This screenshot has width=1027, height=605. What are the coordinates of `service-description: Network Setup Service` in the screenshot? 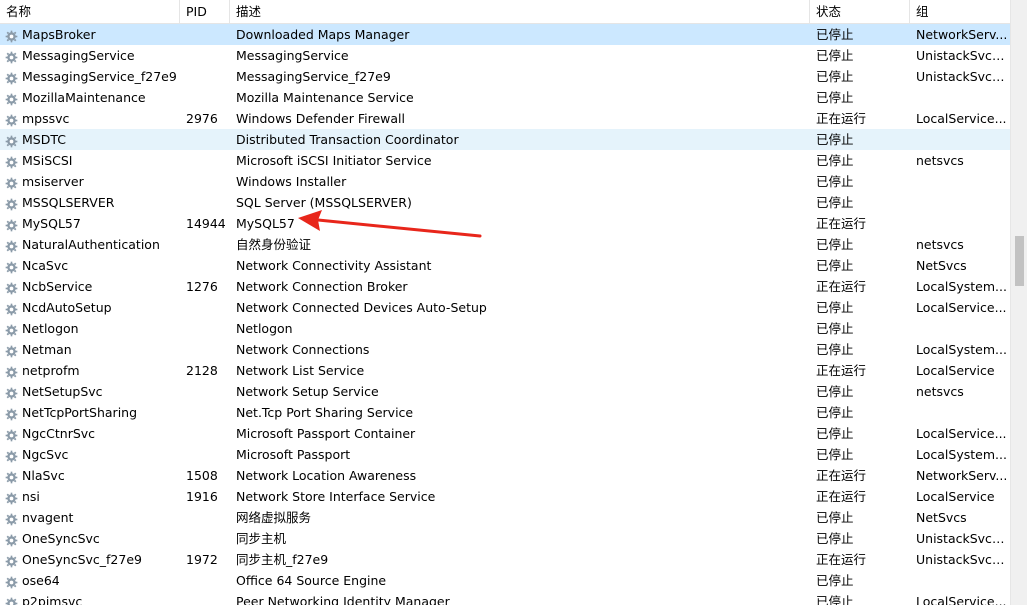 It's located at (307, 391).